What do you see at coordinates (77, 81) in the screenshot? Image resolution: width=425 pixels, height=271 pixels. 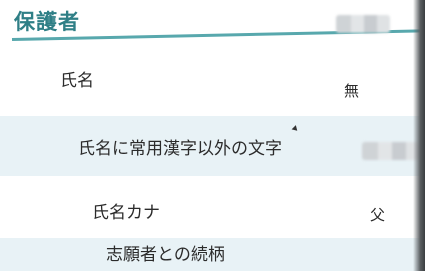 I see `row-label: 氏名` at bounding box center [77, 81].